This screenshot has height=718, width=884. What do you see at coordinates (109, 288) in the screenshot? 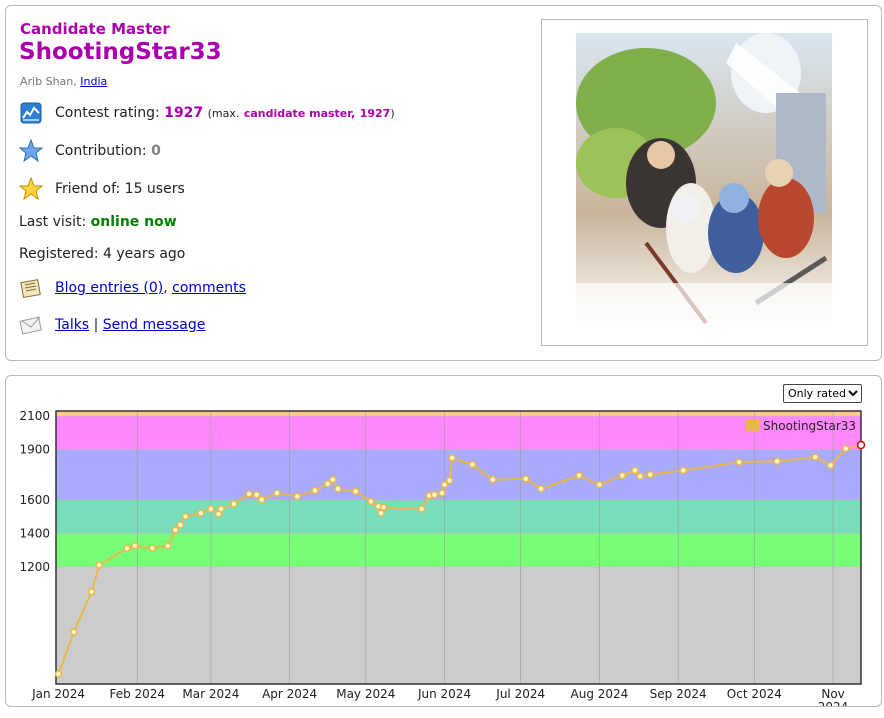
I see `blog-entries-link: Blog entries (0)` at bounding box center [109, 288].